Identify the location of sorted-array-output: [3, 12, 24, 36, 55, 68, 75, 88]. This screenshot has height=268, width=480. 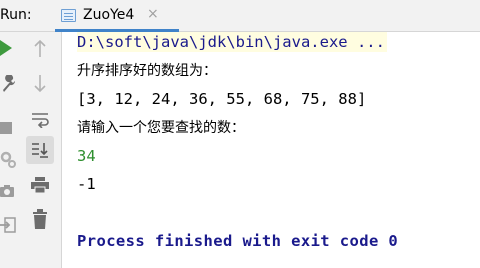
(222, 99).